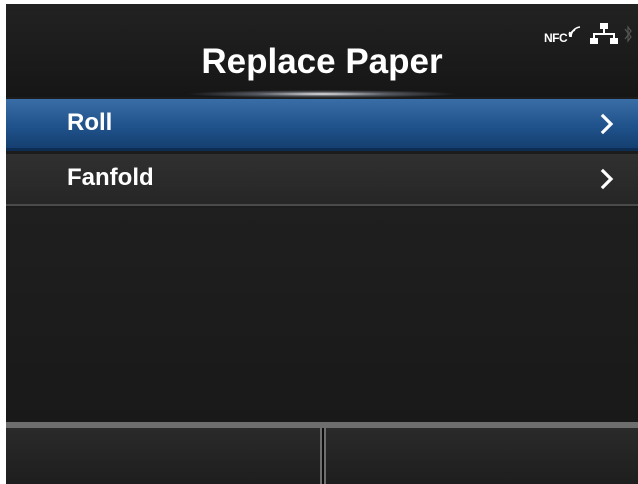 The width and height of the screenshot is (638, 484). I want to click on network-icon, so click(604, 33).